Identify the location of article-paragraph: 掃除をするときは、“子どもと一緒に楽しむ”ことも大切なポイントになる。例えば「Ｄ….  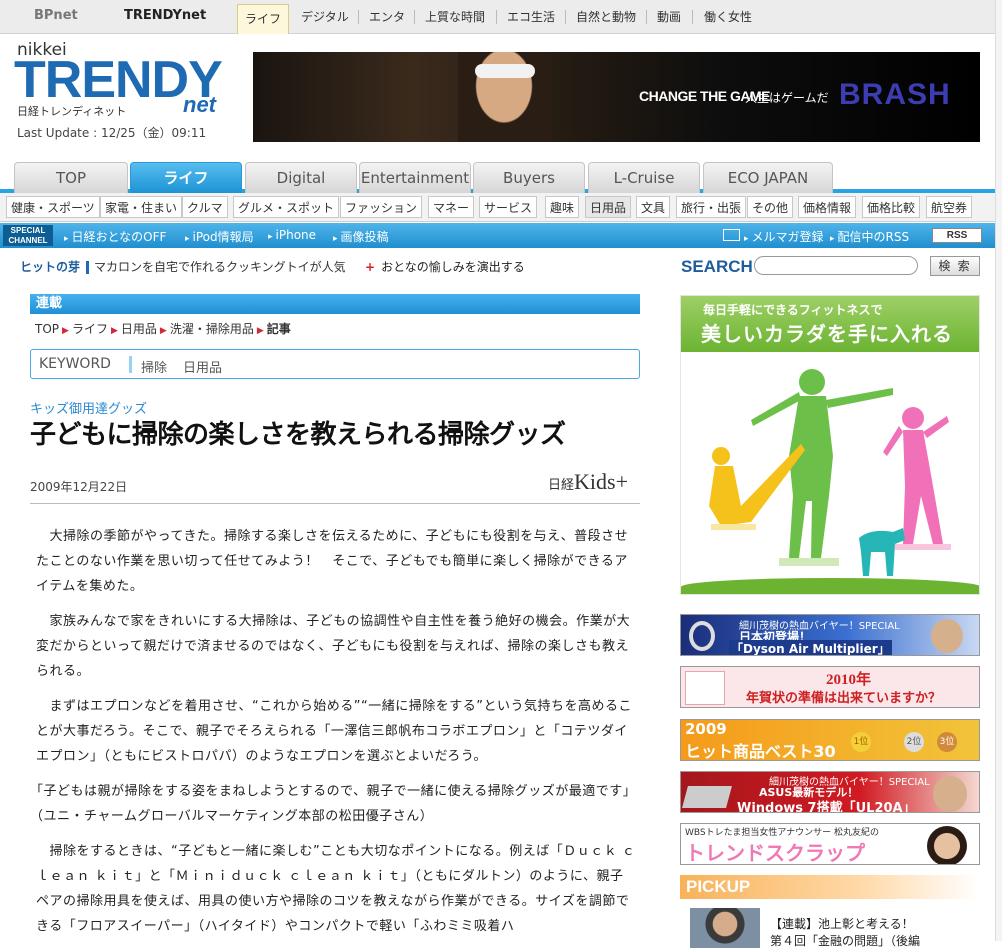
(336, 889).